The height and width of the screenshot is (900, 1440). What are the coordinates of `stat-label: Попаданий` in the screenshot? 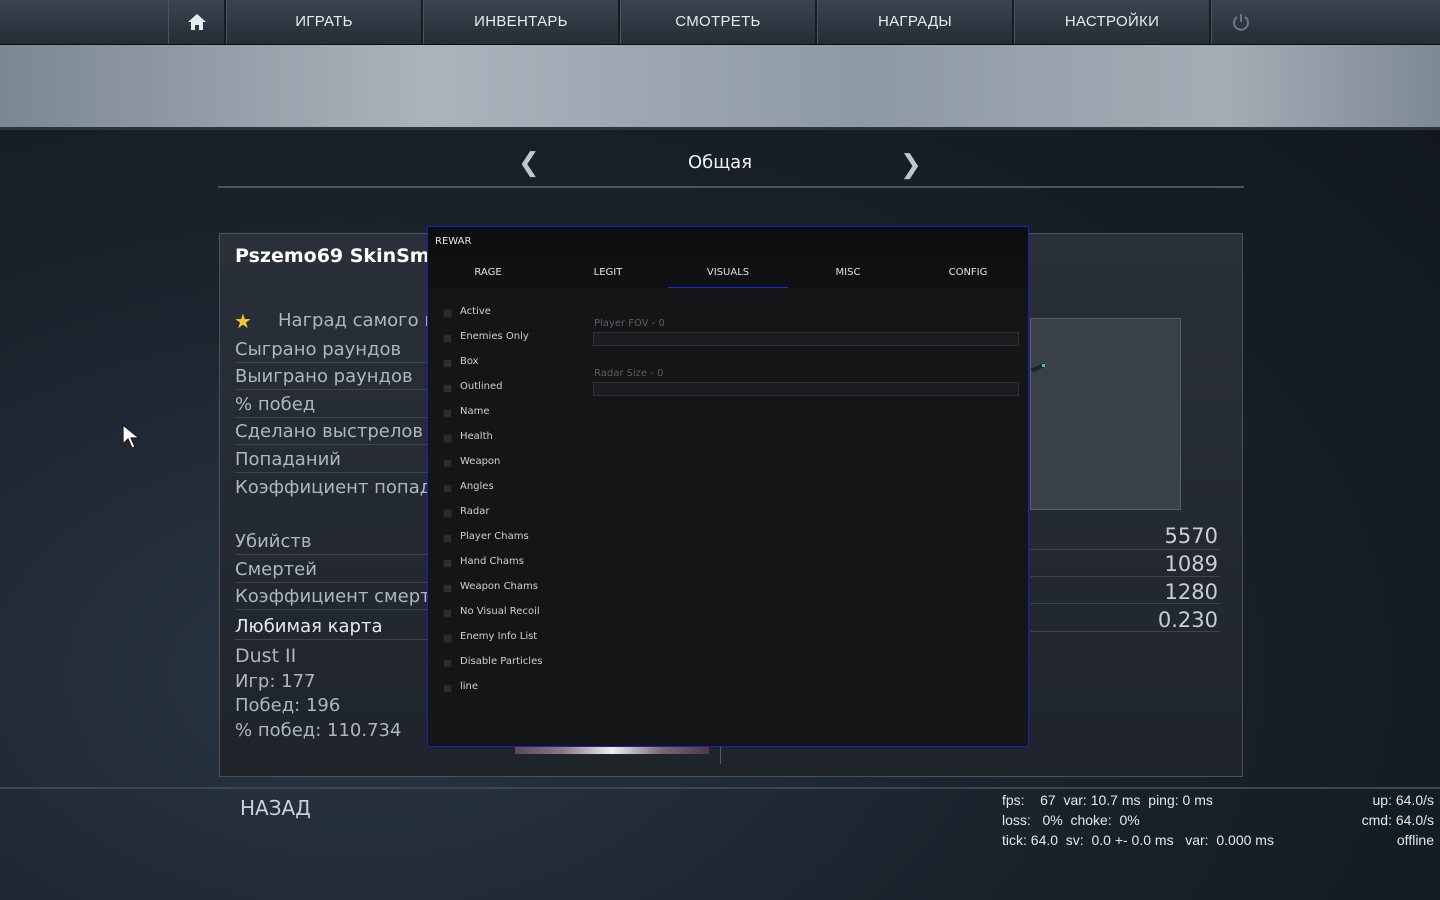 It's located at (288, 459).